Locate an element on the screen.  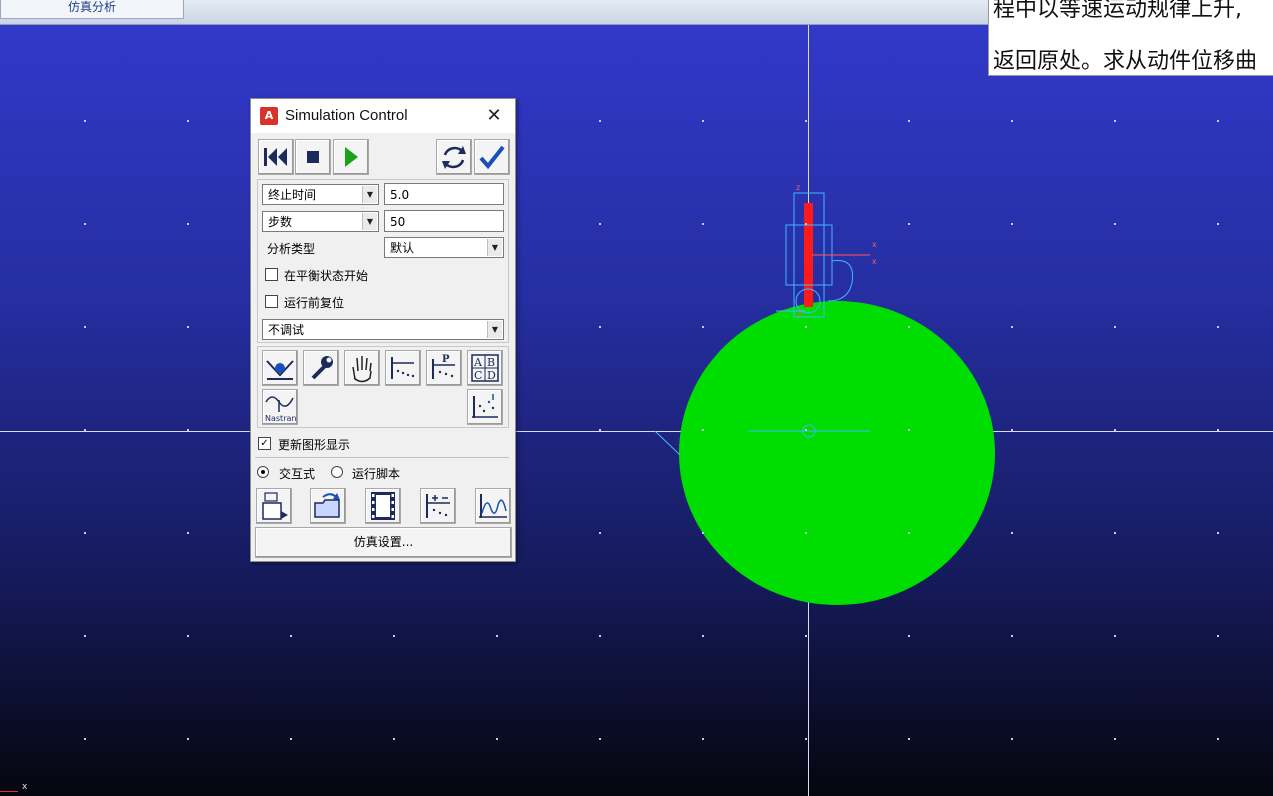
problem-text-overlay: 程中以等速运动规律上升, 返回原处。求从动件位移曲 is located at coordinates (1130, 38).